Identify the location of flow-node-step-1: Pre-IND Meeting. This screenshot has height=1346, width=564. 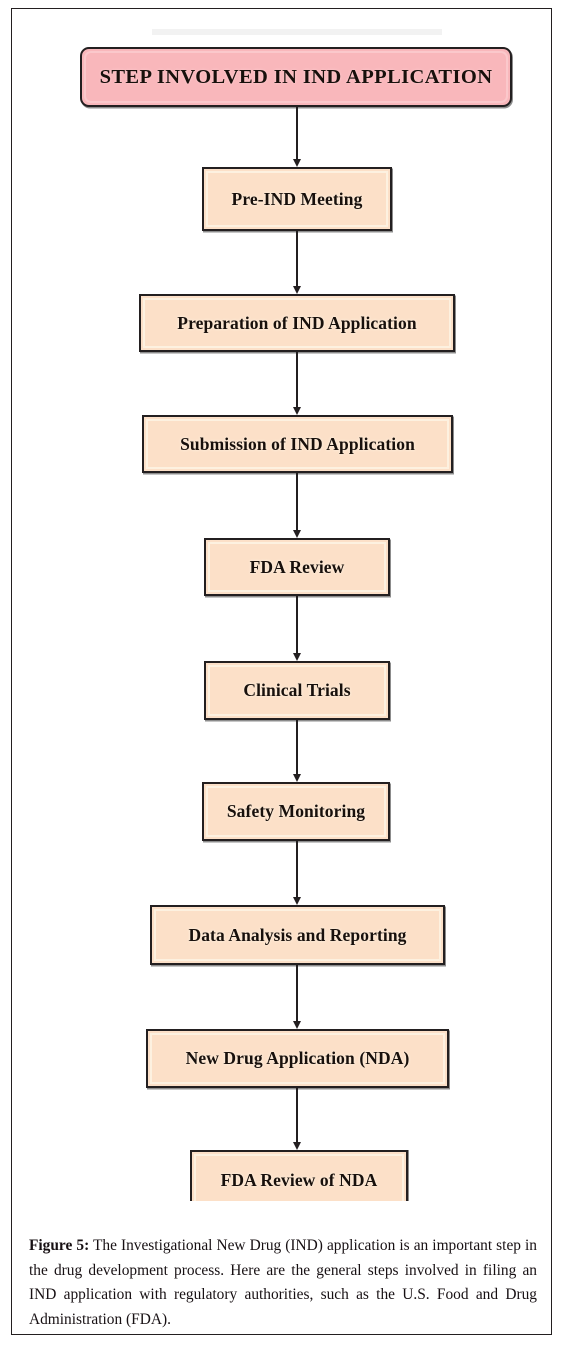
(297, 199).